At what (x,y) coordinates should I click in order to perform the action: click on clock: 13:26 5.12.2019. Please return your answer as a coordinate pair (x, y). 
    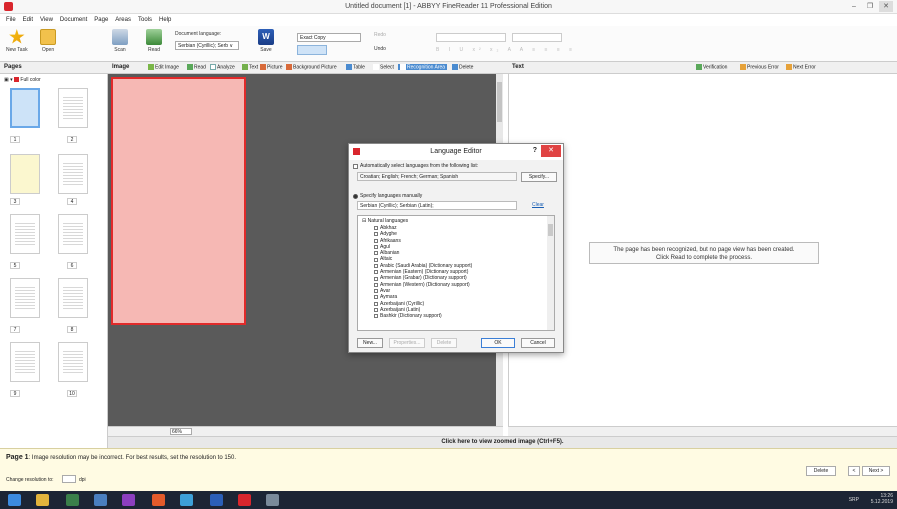
    Looking at the image, I should click on (882, 499).